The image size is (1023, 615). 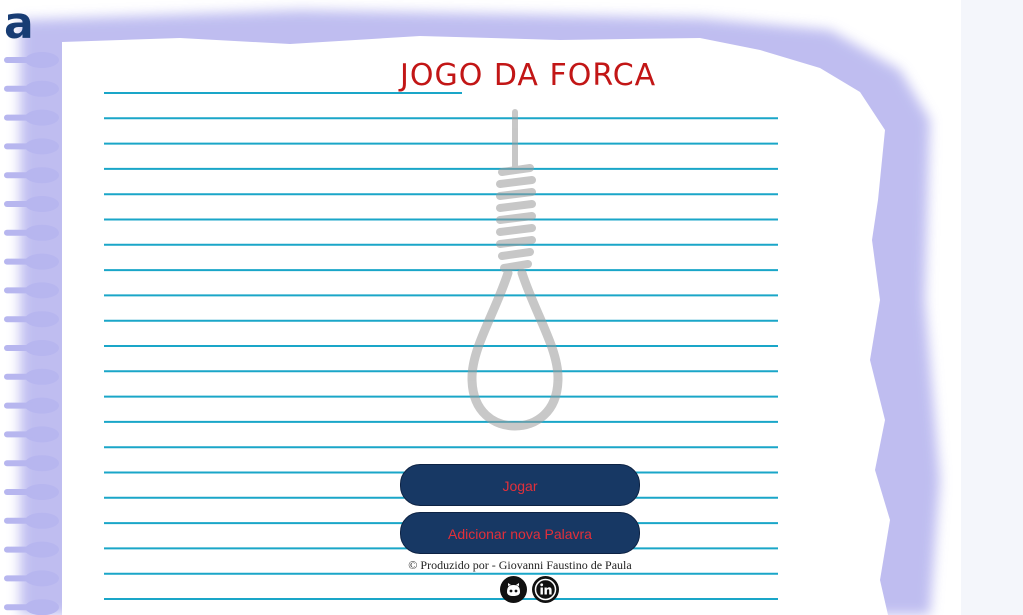 I want to click on linkedin-icon, so click(x=545, y=589).